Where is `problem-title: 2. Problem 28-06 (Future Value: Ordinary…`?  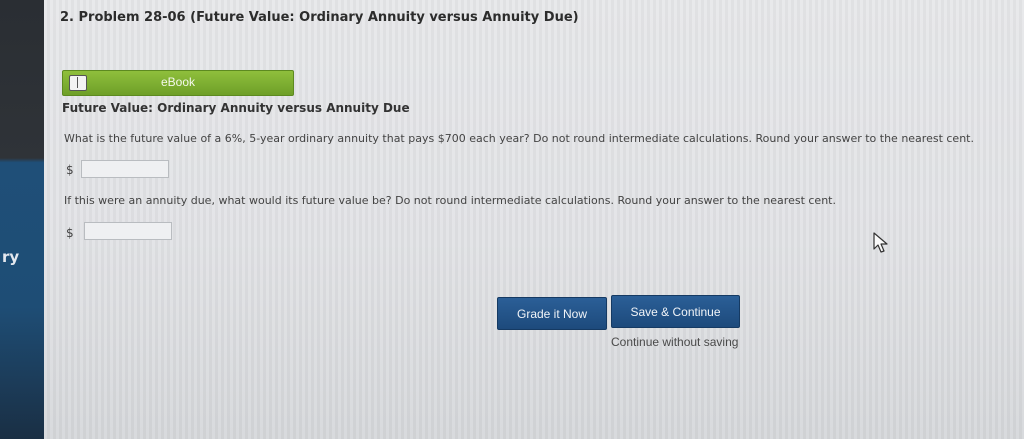
problem-title: 2. Problem 28-06 (Future Value: Ordinary… is located at coordinates (319, 17).